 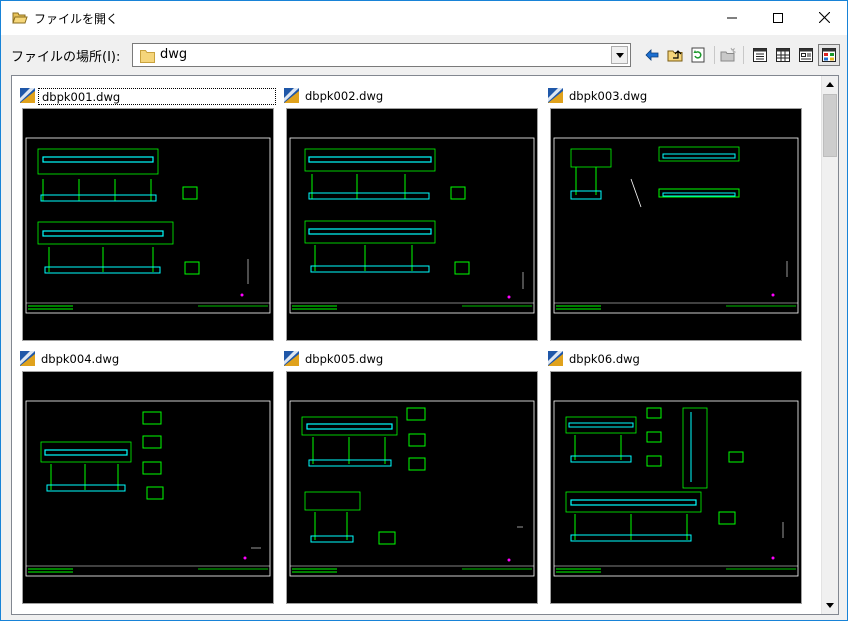 I want to click on view-list-icon, so click(x=760, y=55).